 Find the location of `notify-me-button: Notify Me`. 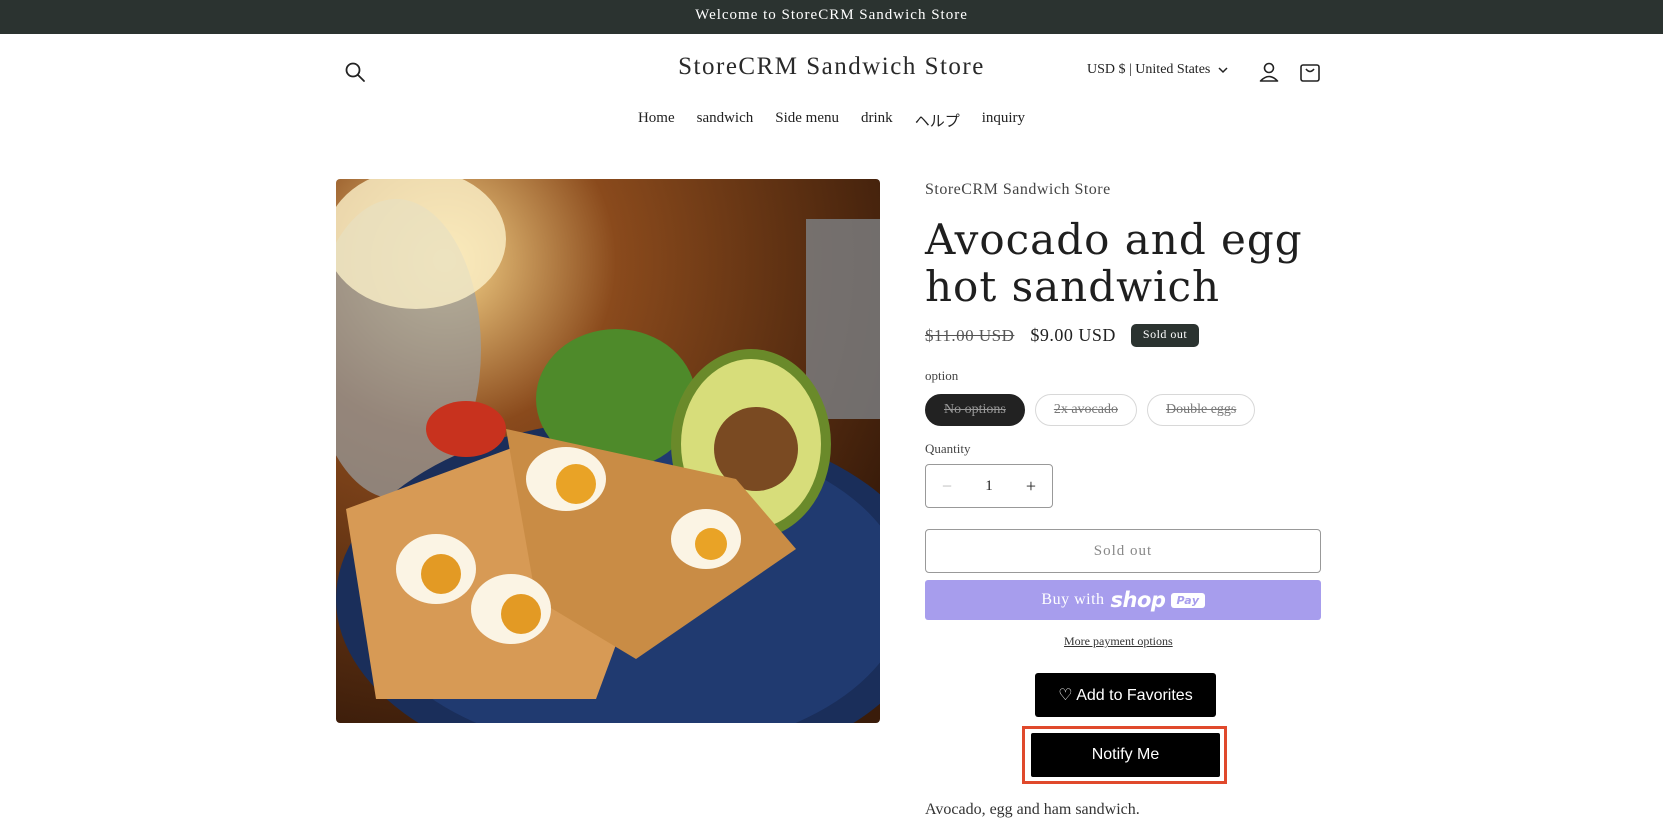

notify-me-button: Notify Me is located at coordinates (1125, 755).